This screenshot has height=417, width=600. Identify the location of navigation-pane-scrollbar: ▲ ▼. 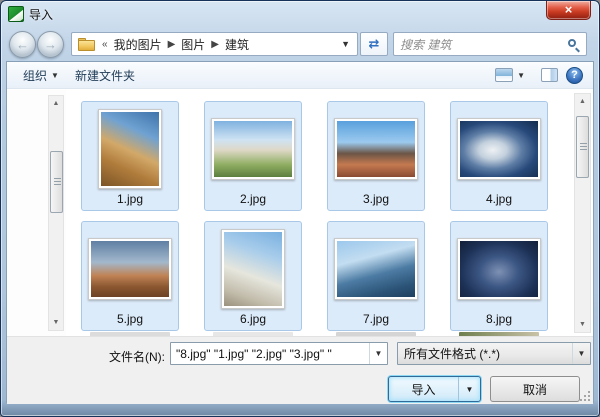
(56, 213).